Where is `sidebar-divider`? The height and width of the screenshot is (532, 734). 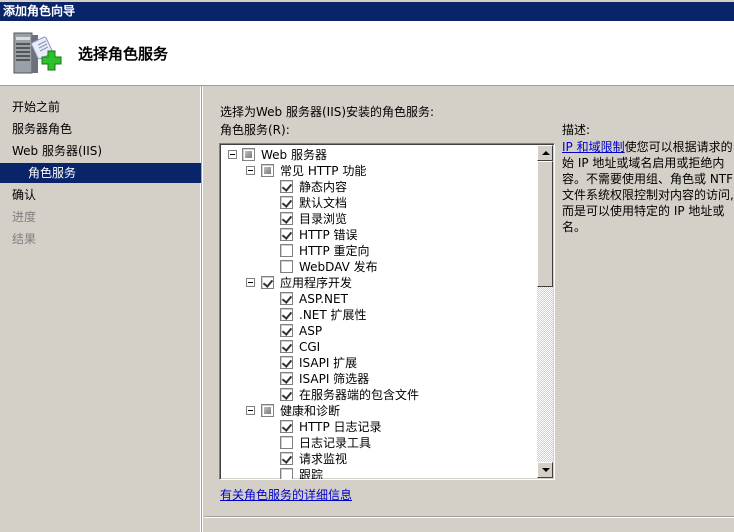
sidebar-divider is located at coordinates (202, 309).